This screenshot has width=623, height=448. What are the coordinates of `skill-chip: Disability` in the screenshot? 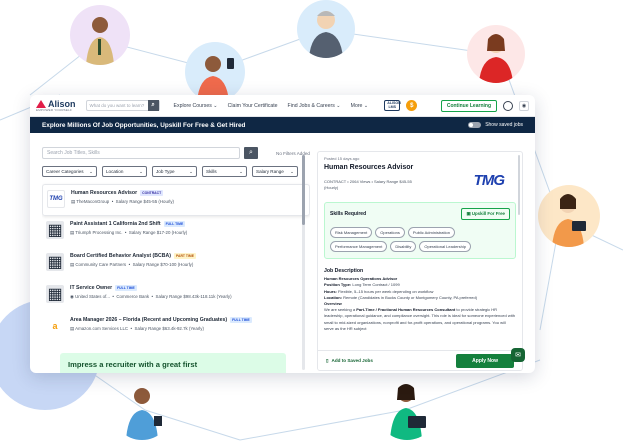 It's located at (403, 247).